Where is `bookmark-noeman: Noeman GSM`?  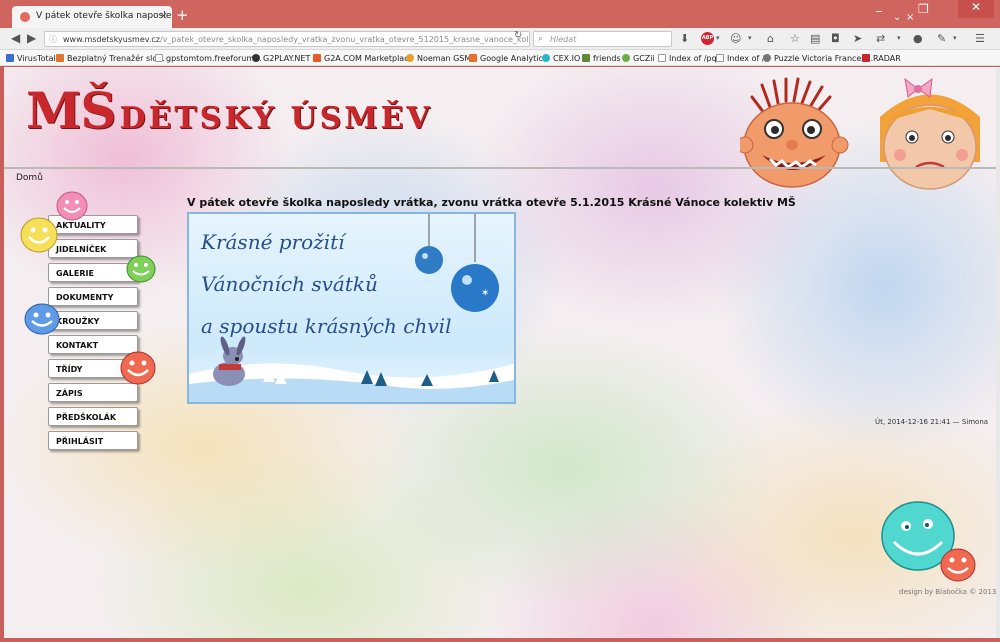 bookmark-noeman: Noeman GSM is located at coordinates (438, 58).